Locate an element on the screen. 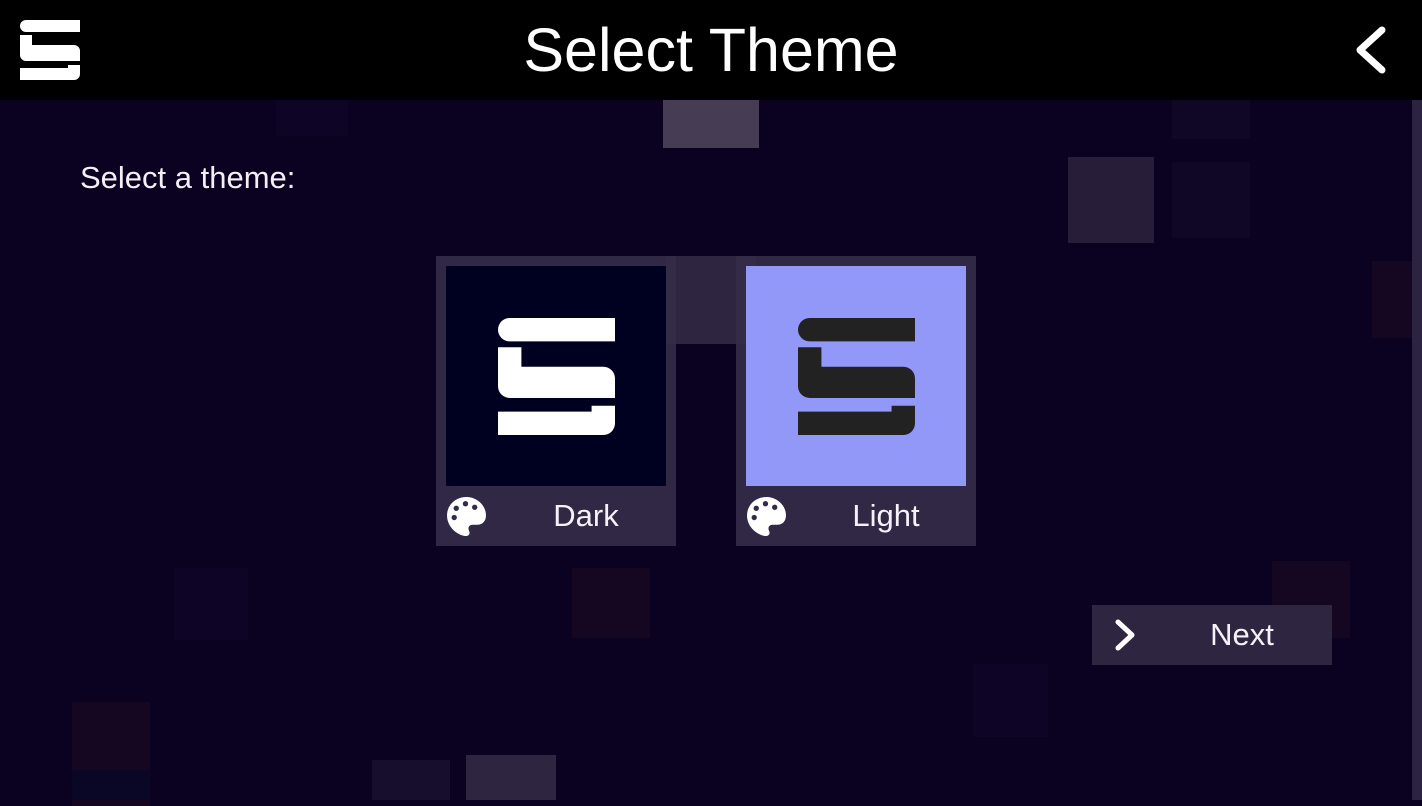 Image resolution: width=1422 pixels, height=806 pixels. theme-preview-light is located at coordinates (856, 376).